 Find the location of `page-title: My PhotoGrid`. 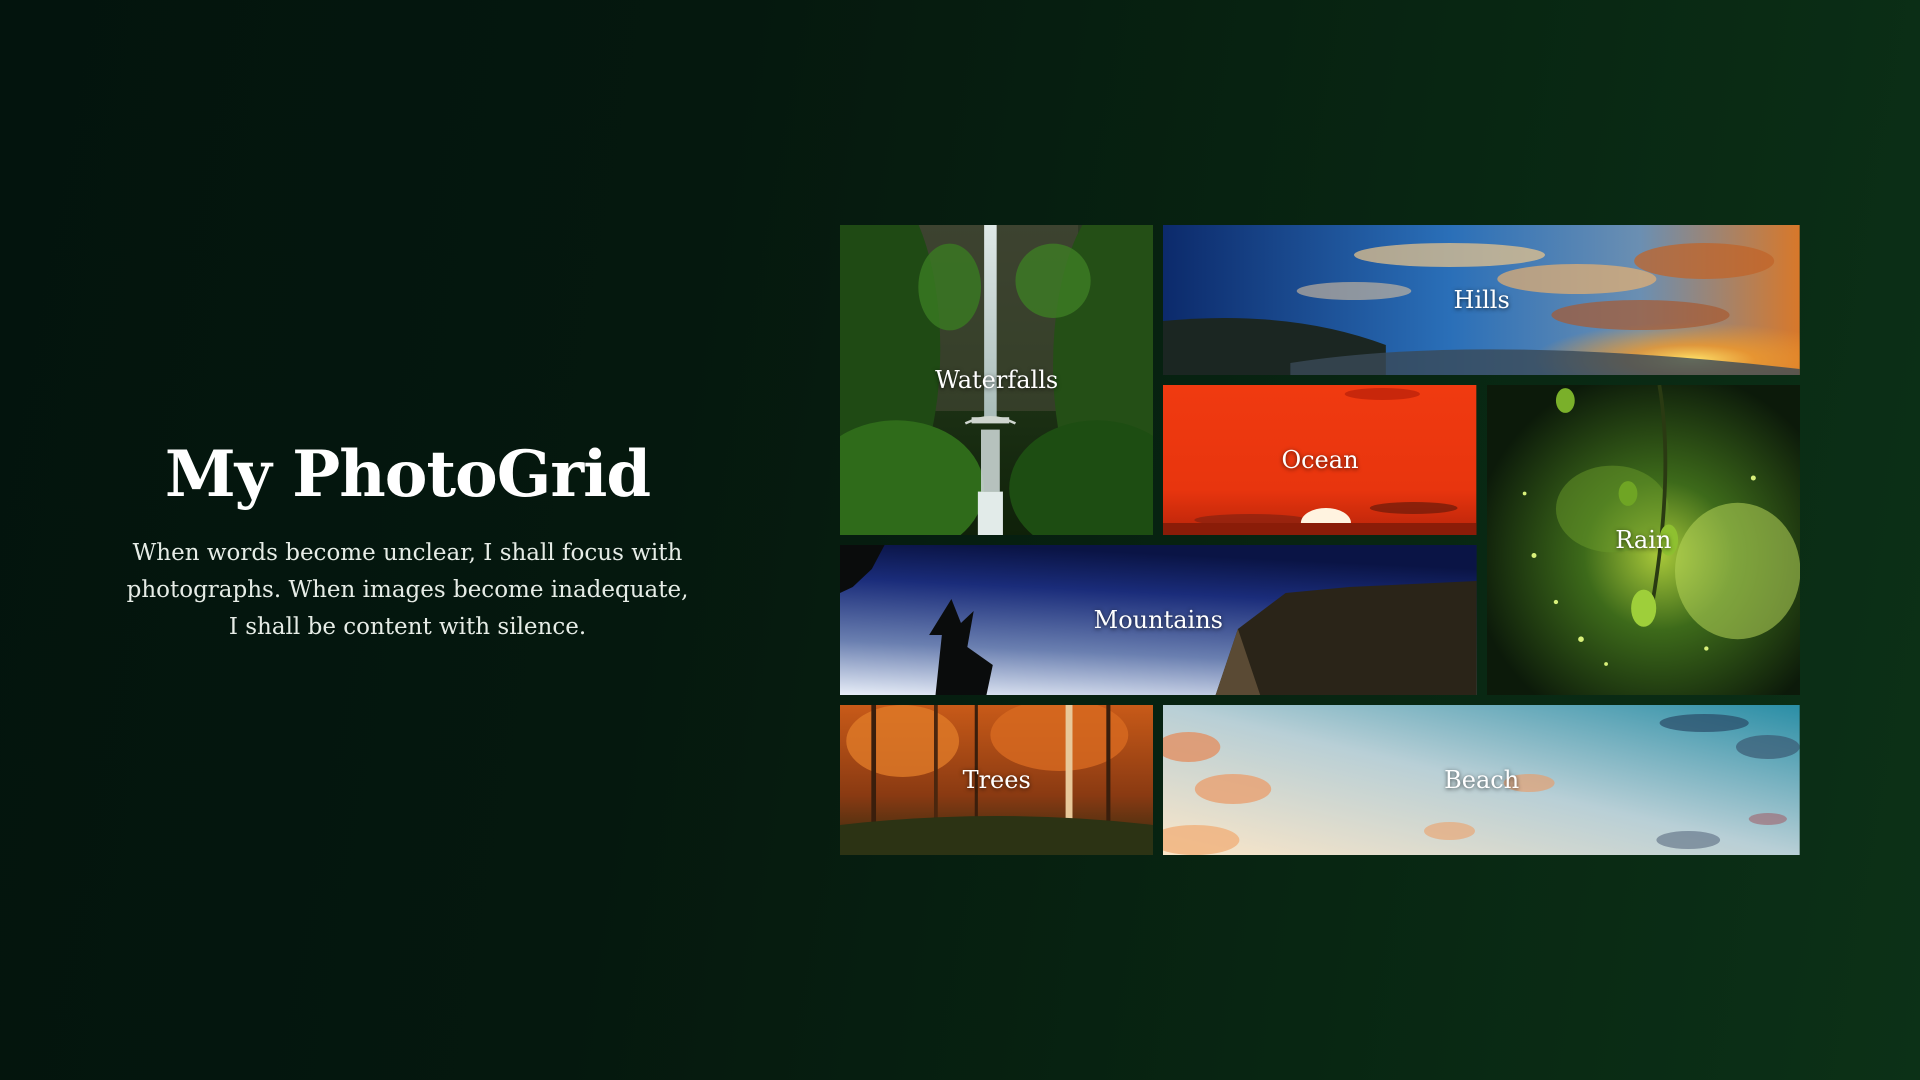

page-title: My PhotoGrid is located at coordinates (407, 474).